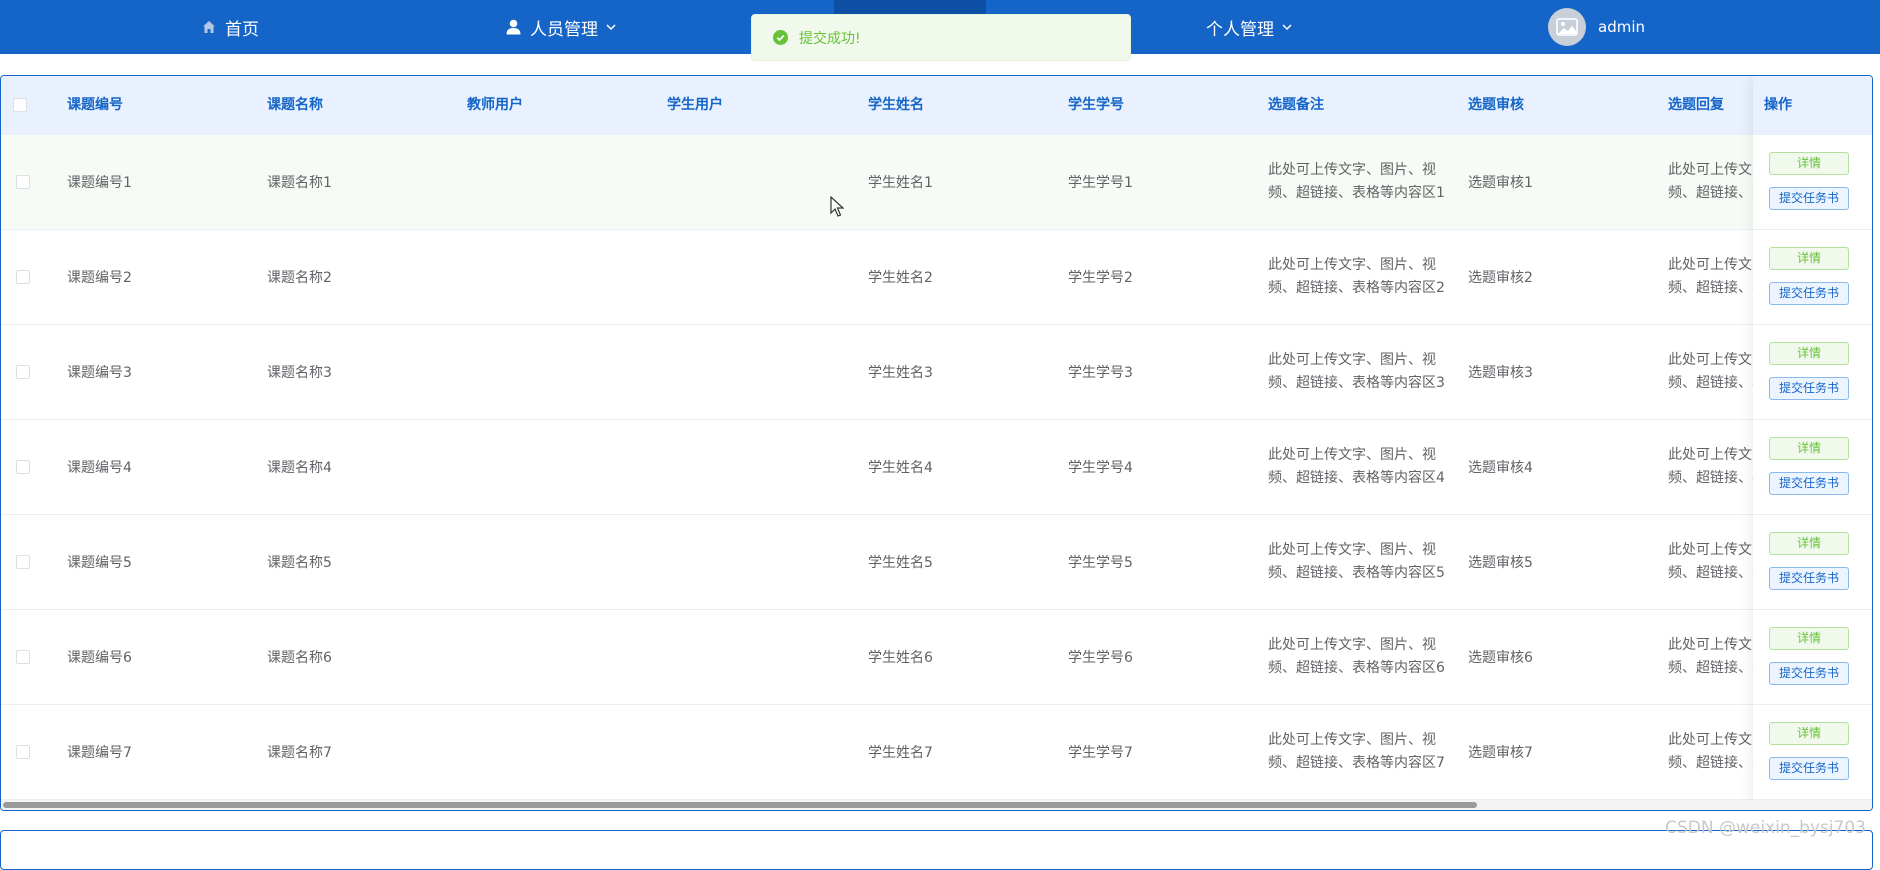  I want to click on cell-review: 选题审核1, so click(1500, 183).